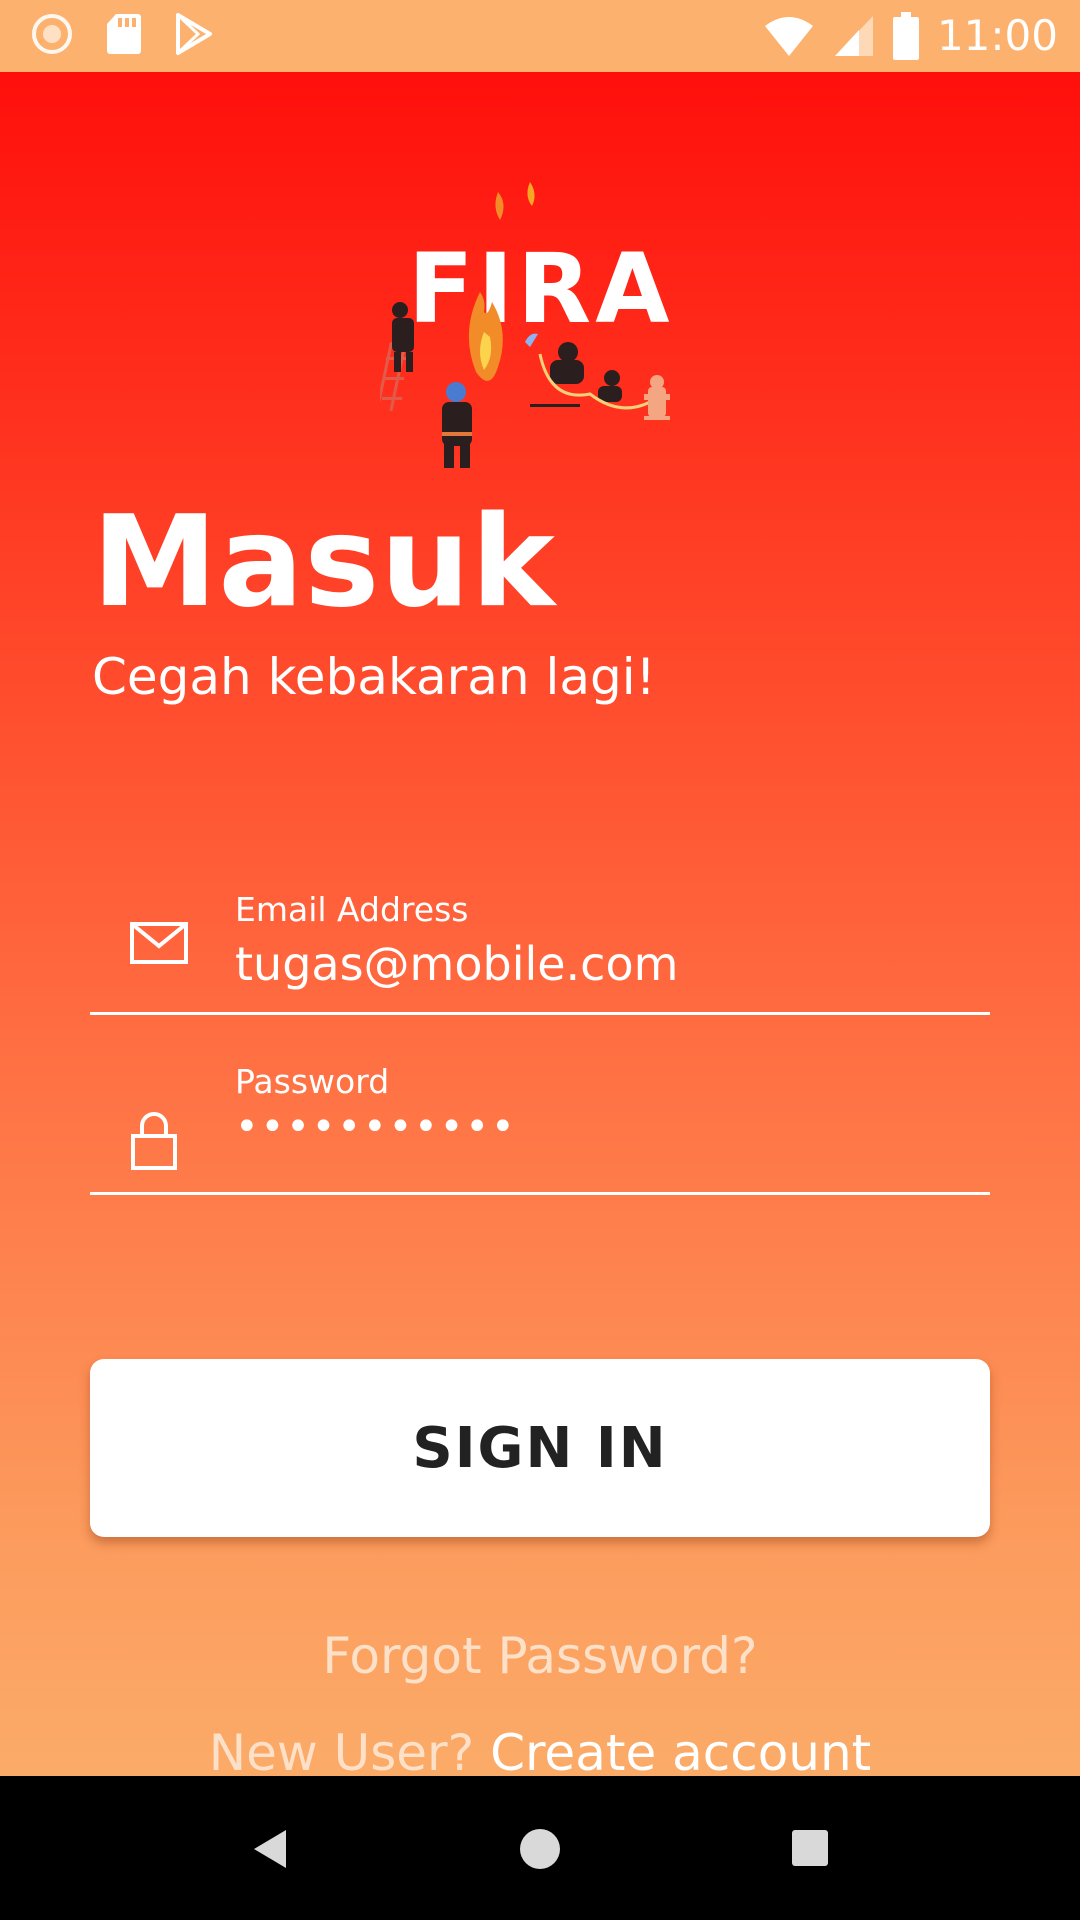 The image size is (1080, 1920). Describe the element at coordinates (597, 376) in the screenshot. I see `hose-firefighters-illustration` at that location.